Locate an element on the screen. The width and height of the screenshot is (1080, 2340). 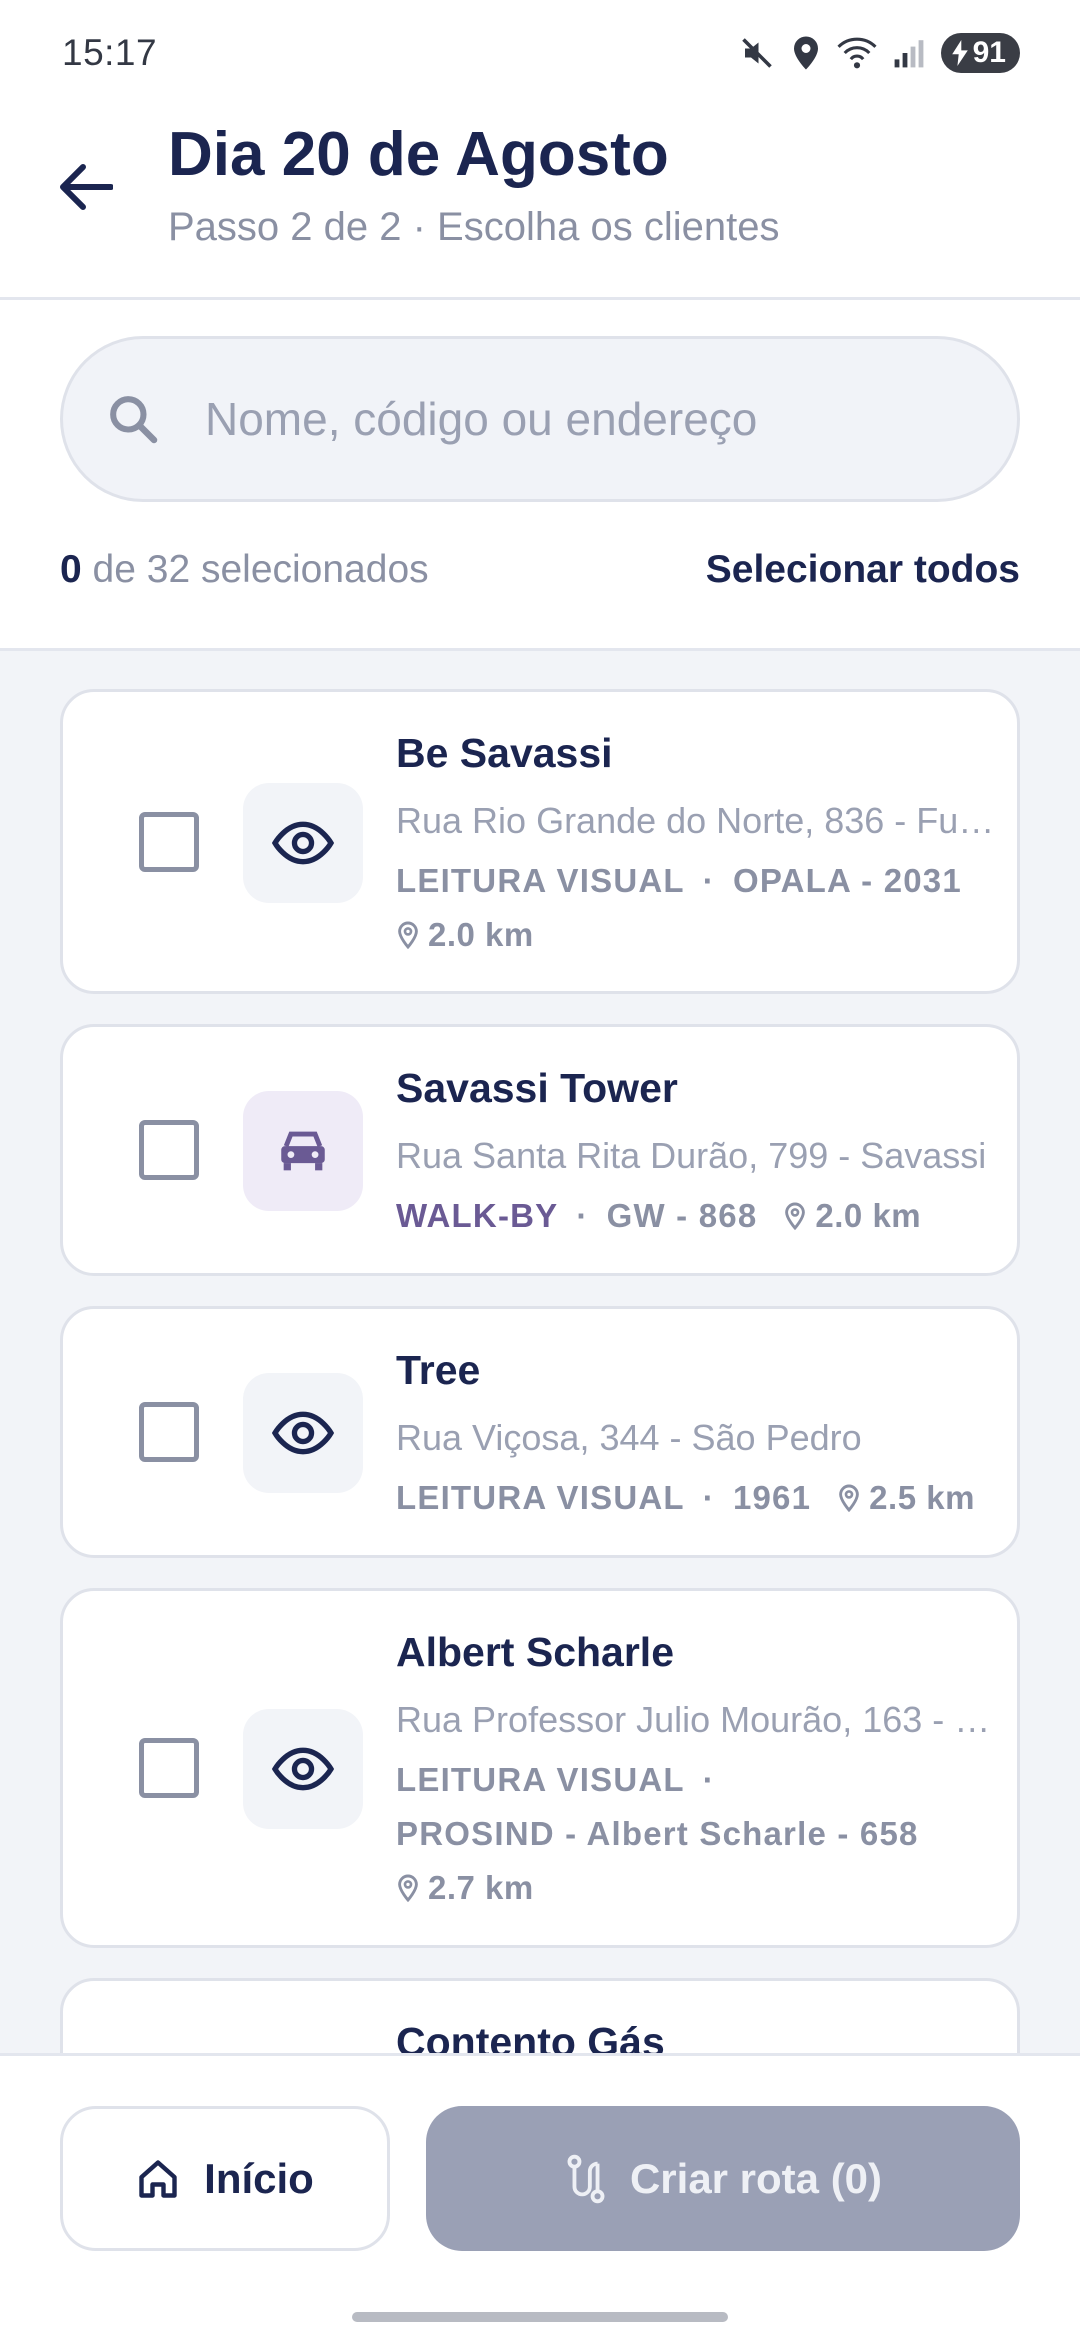
home-button-label: Início is located at coordinates (259, 2178).